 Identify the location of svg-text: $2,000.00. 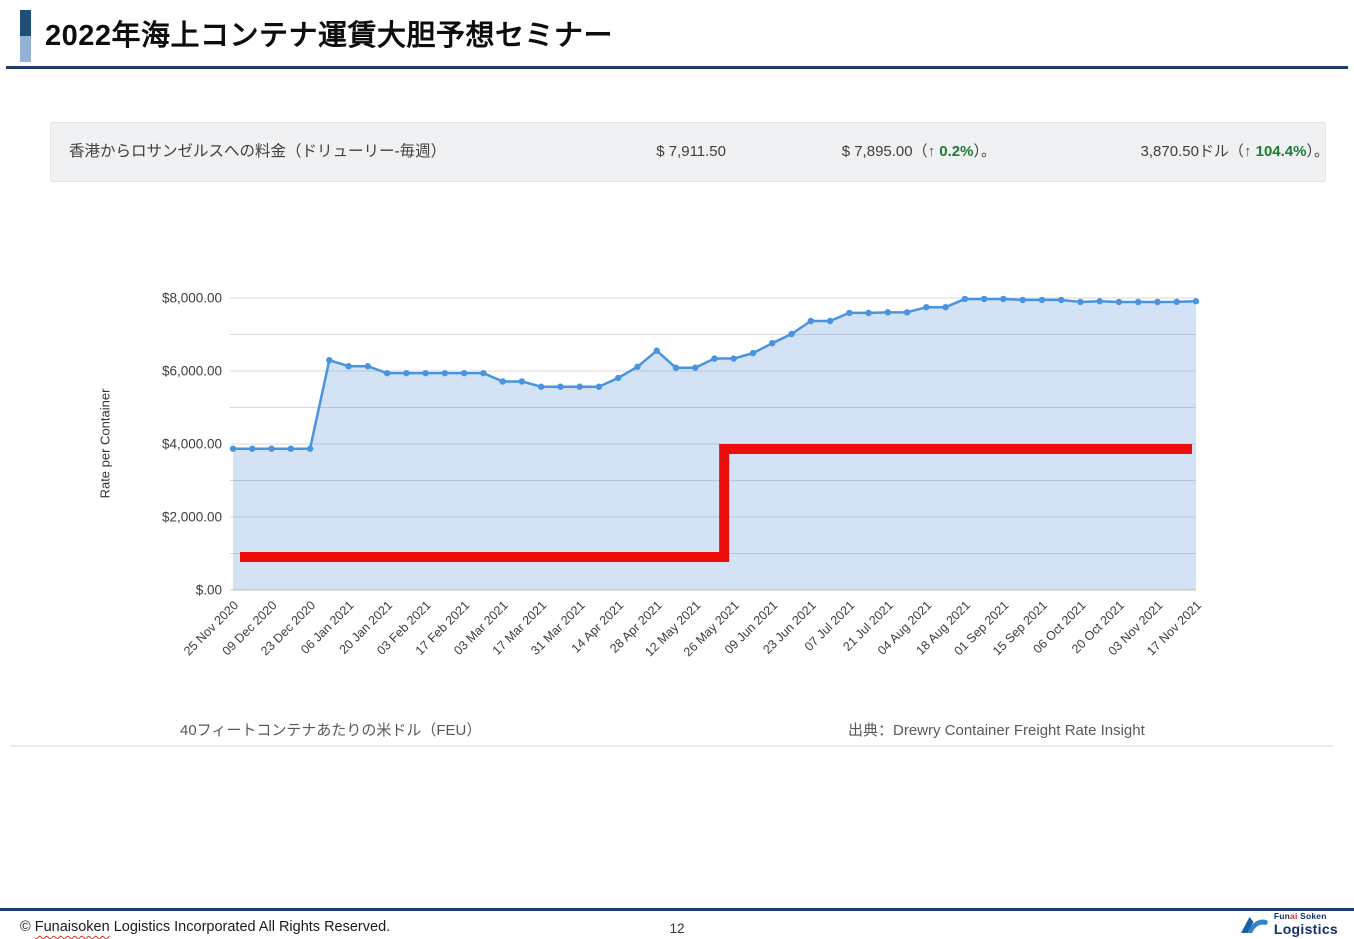
(192, 517).